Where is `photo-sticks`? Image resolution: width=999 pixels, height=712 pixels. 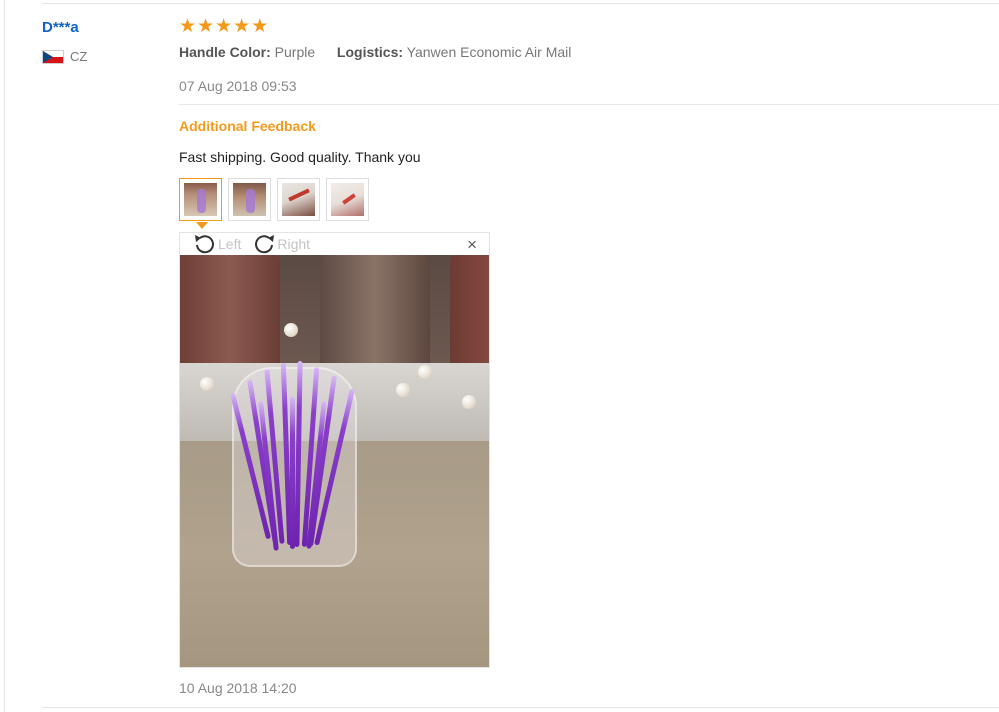
photo-sticks is located at coordinates (292, 460).